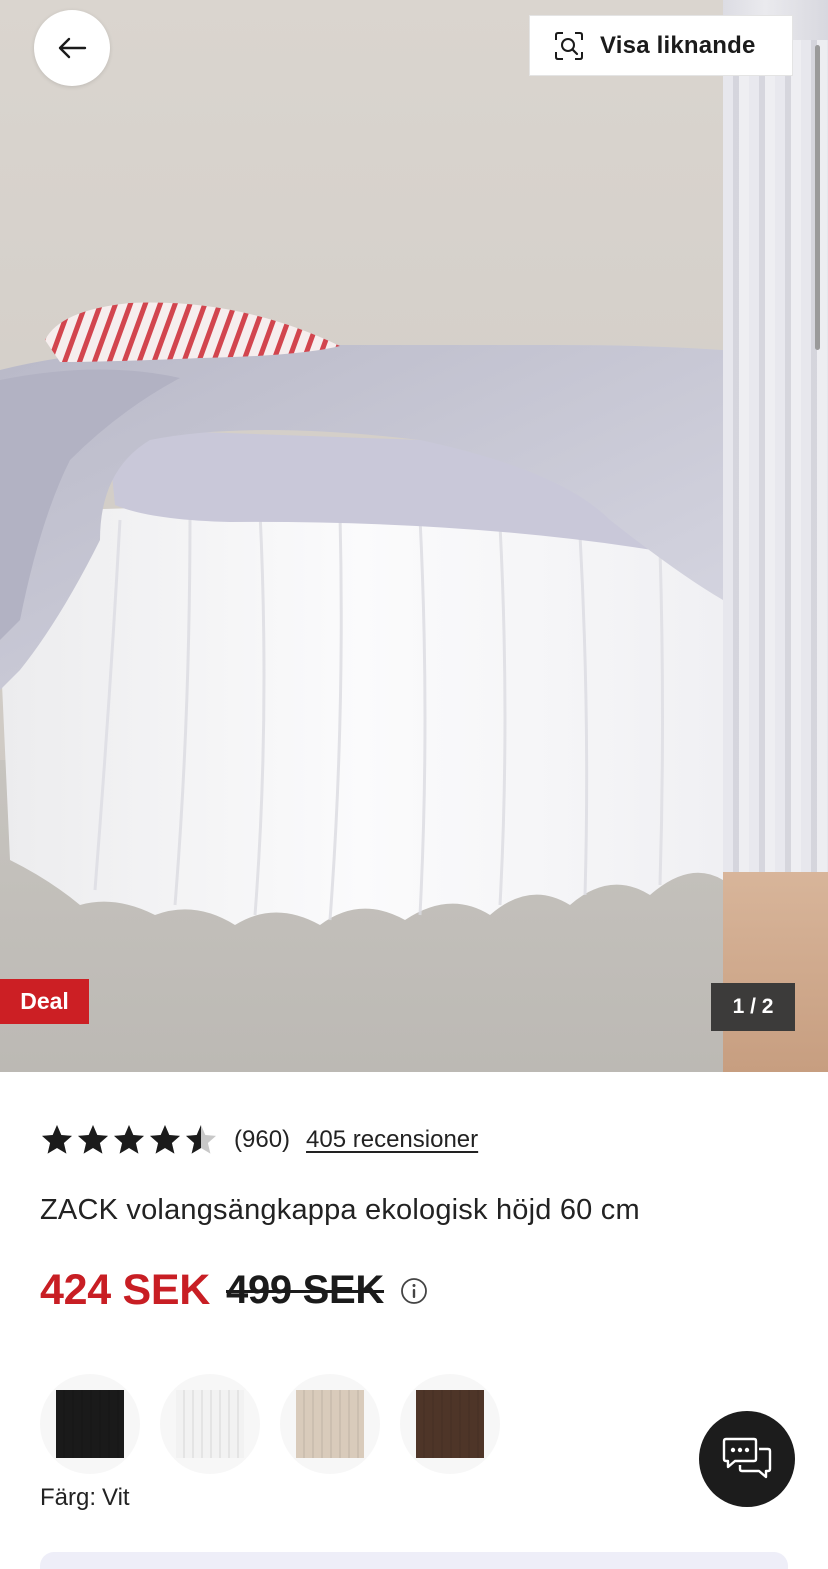 The width and height of the screenshot is (828, 1569). I want to click on info-circle-icon, so click(414, 1291).